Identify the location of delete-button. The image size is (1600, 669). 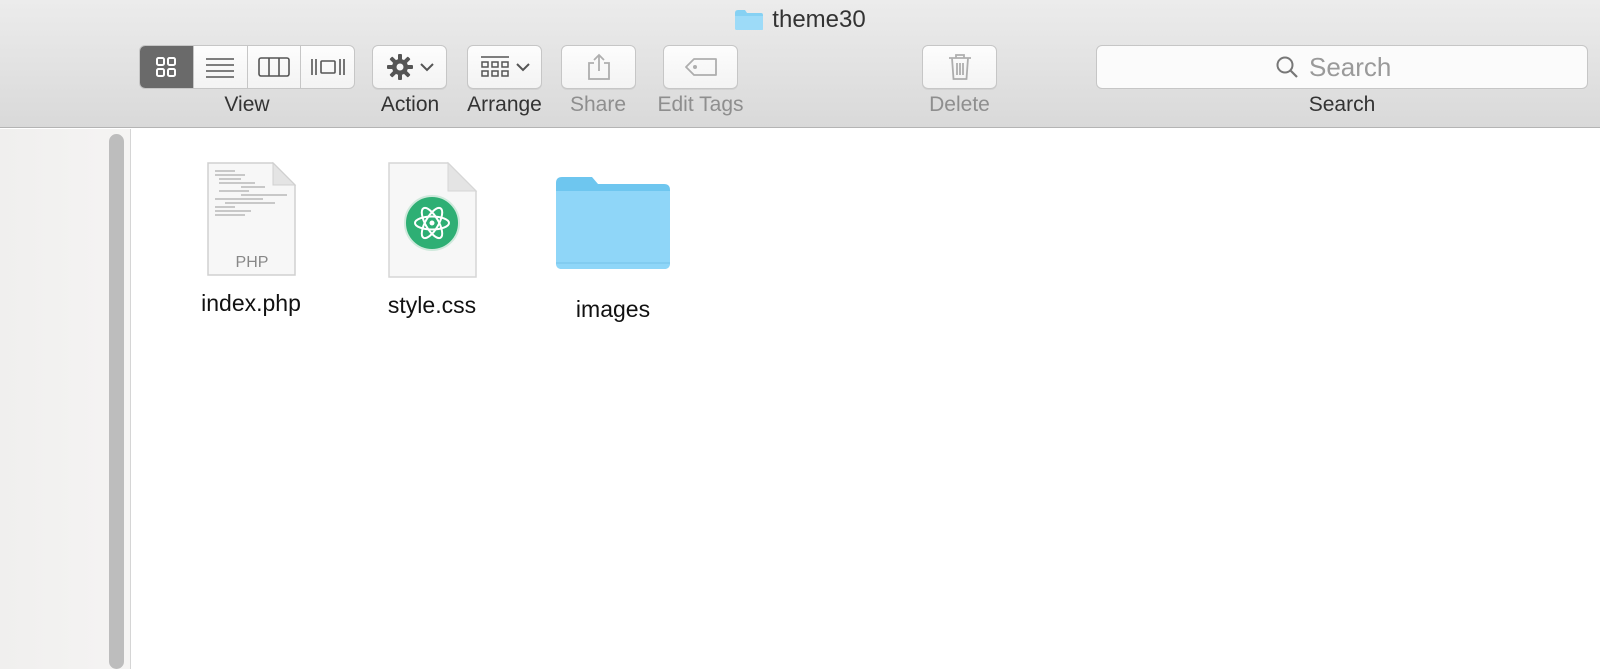
(959, 67).